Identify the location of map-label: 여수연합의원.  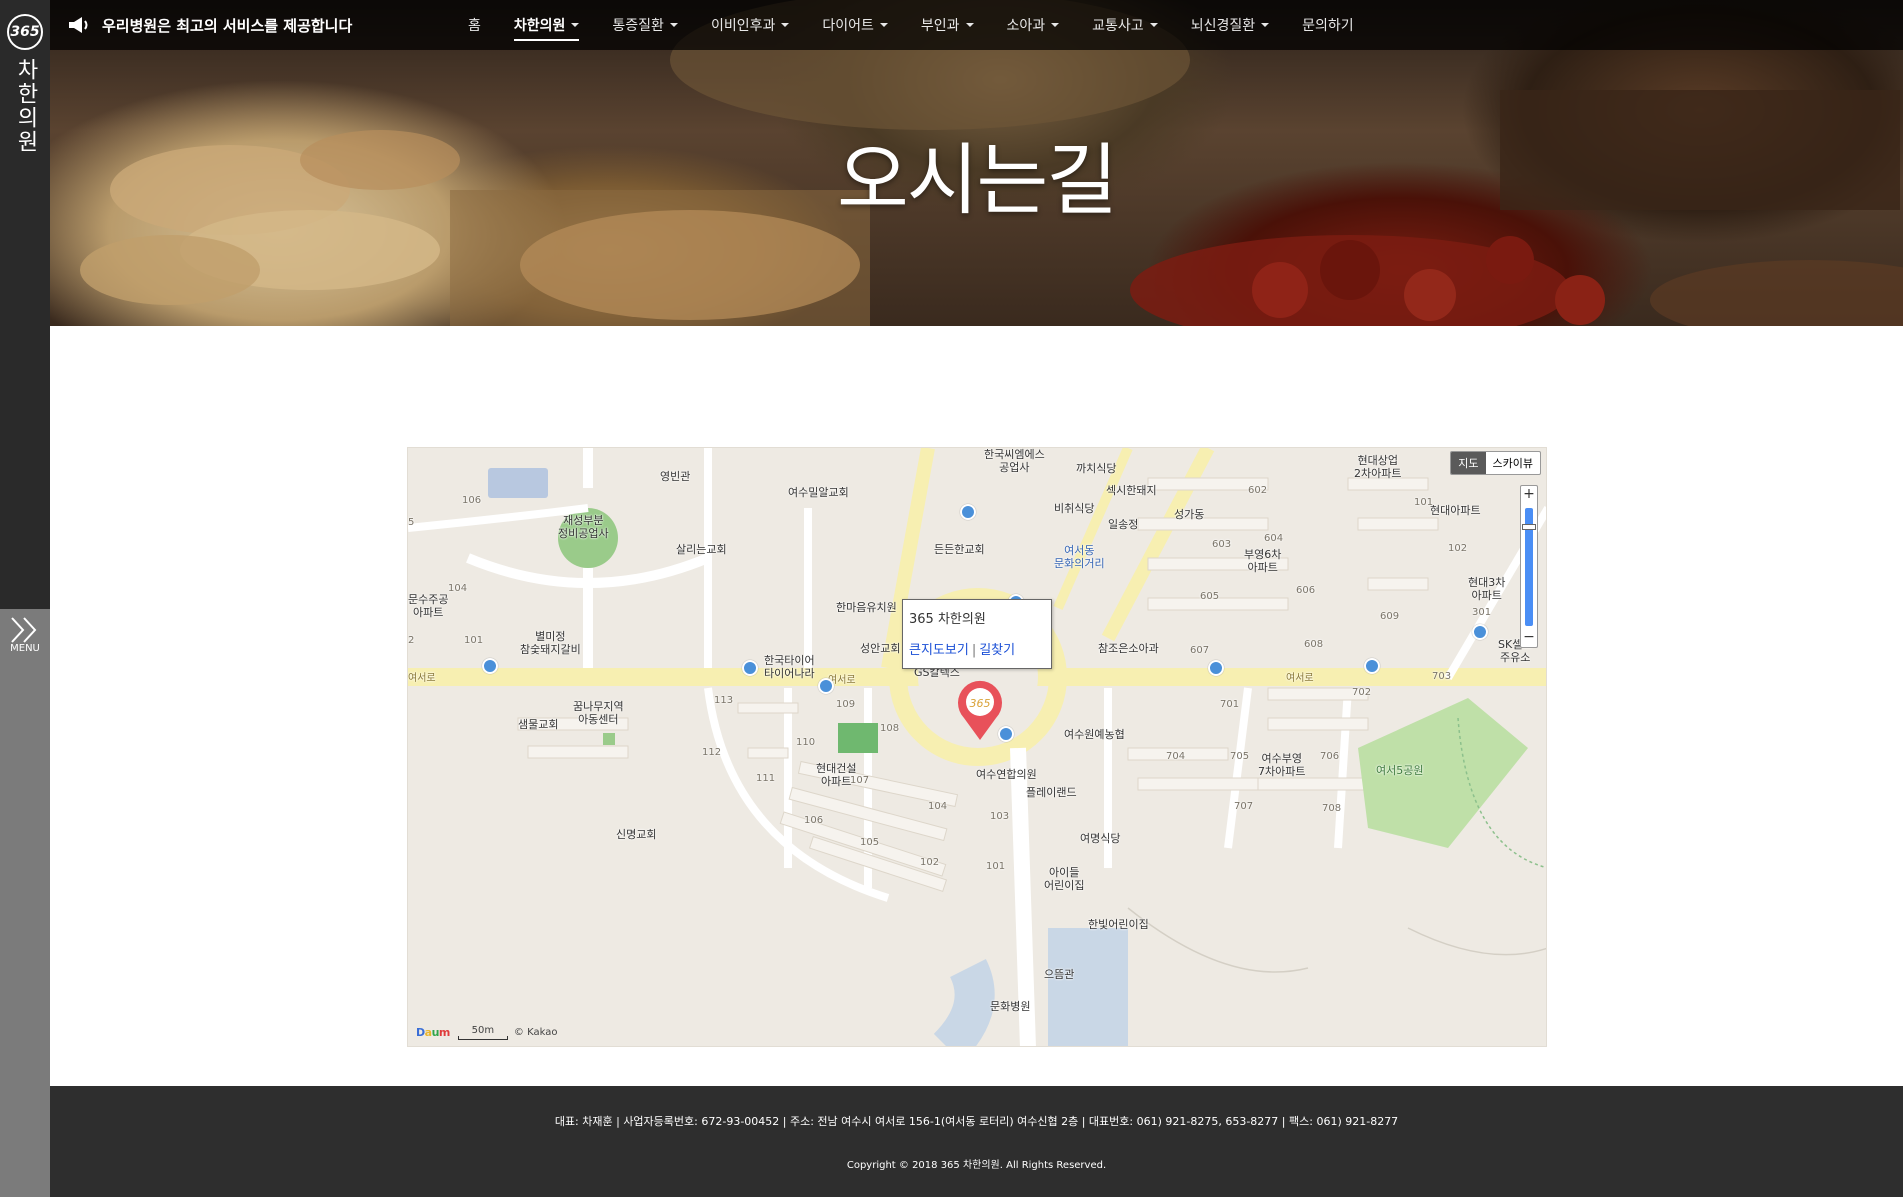
(1006, 774).